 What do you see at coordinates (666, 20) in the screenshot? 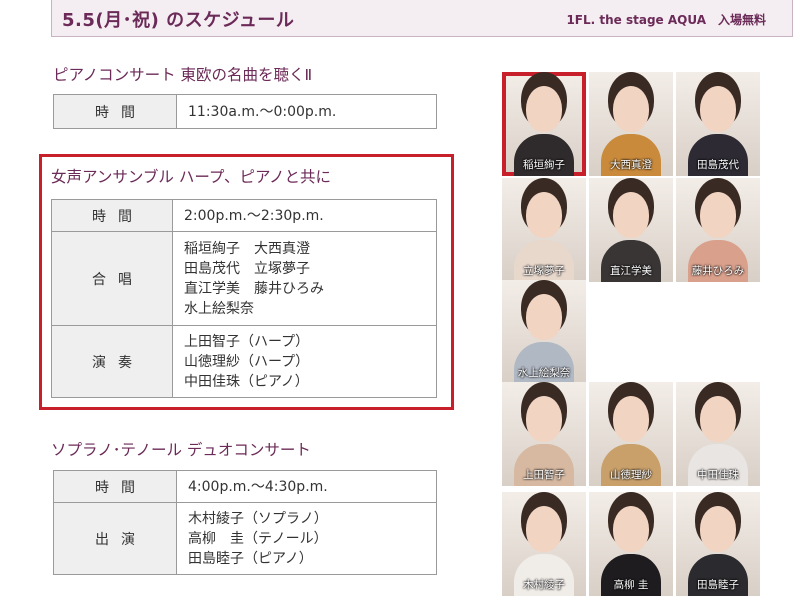
I see `venue-info: 1FL. the stage AQUA 入場無料` at bounding box center [666, 20].